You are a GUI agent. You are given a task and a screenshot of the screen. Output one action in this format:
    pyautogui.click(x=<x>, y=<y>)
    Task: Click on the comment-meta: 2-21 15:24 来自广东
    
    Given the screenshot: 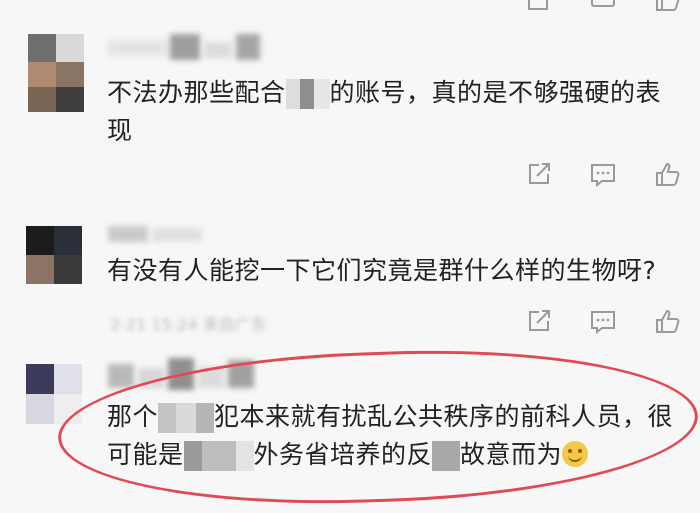 What is the action you would take?
    pyautogui.click(x=188, y=324)
    